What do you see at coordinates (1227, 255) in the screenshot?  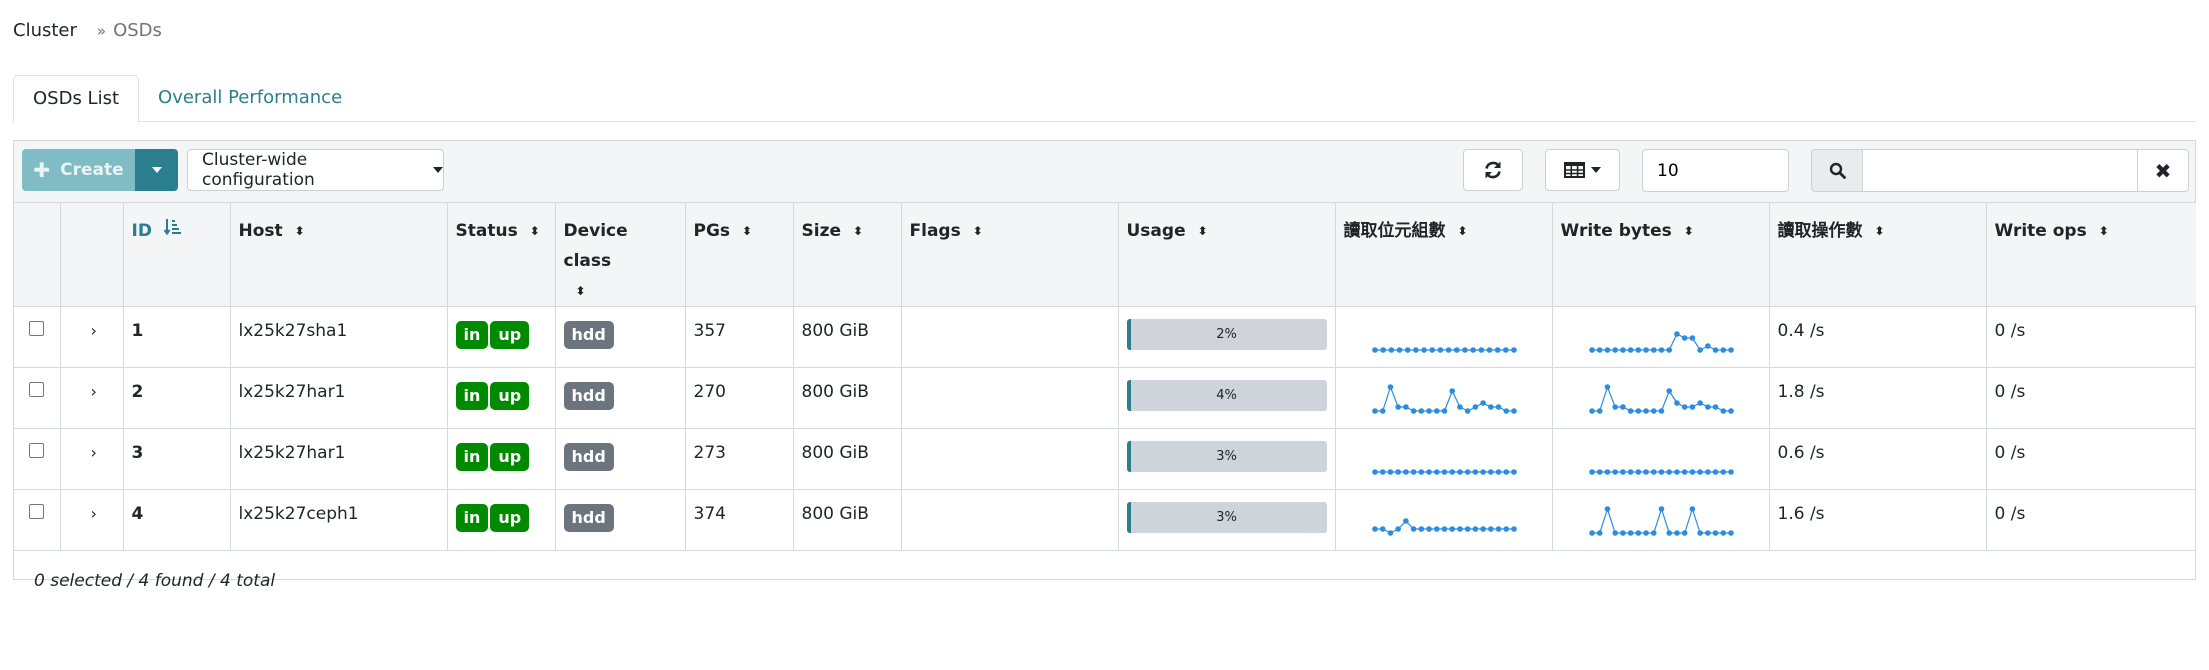 I see `col-header-usage: Usage ⬍` at bounding box center [1227, 255].